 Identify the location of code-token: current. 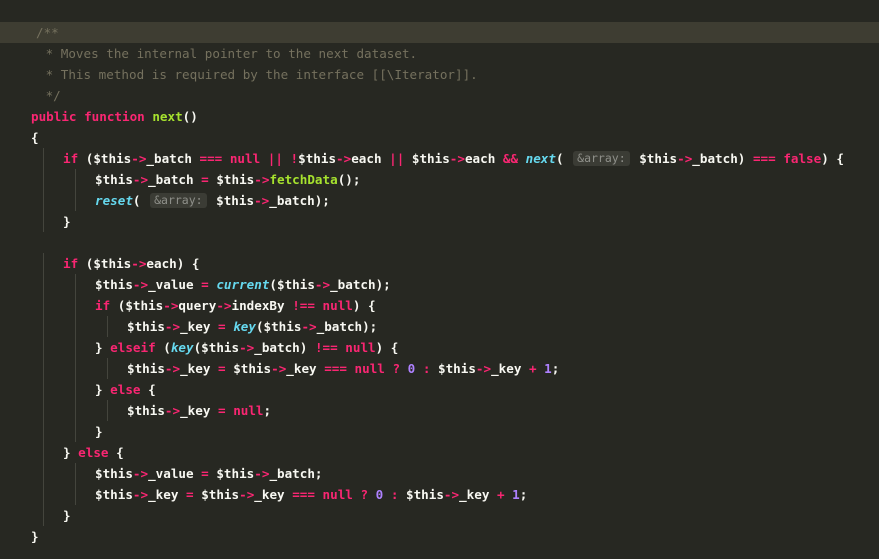
(243, 284).